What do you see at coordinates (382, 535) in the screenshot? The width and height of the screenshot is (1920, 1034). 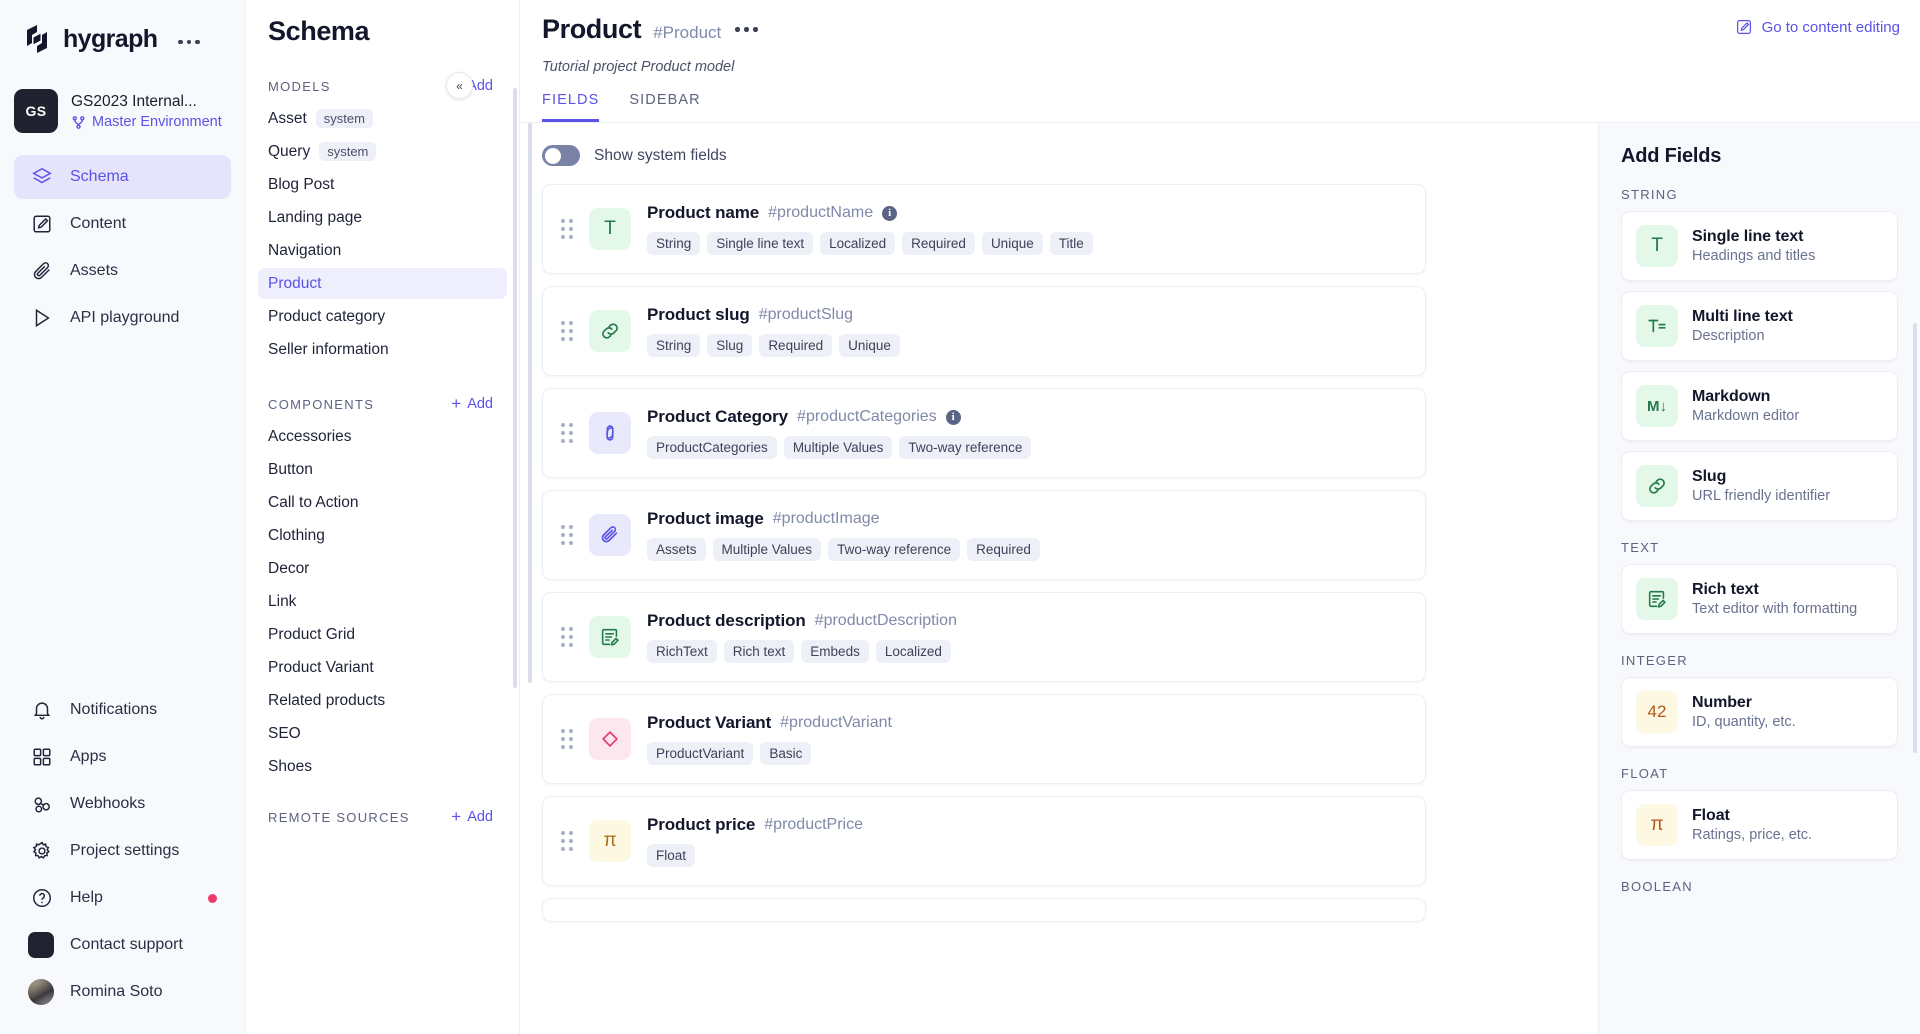 I see `component-item-clothing: Clothing` at bounding box center [382, 535].